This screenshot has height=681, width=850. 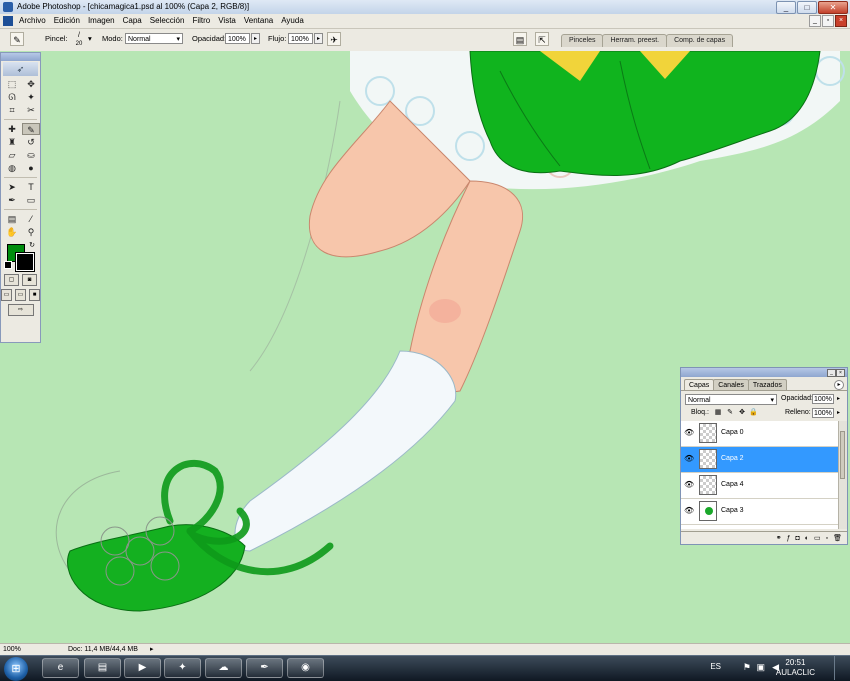 I want to click on well-comp-capas: Comp. de capas, so click(x=700, y=40).